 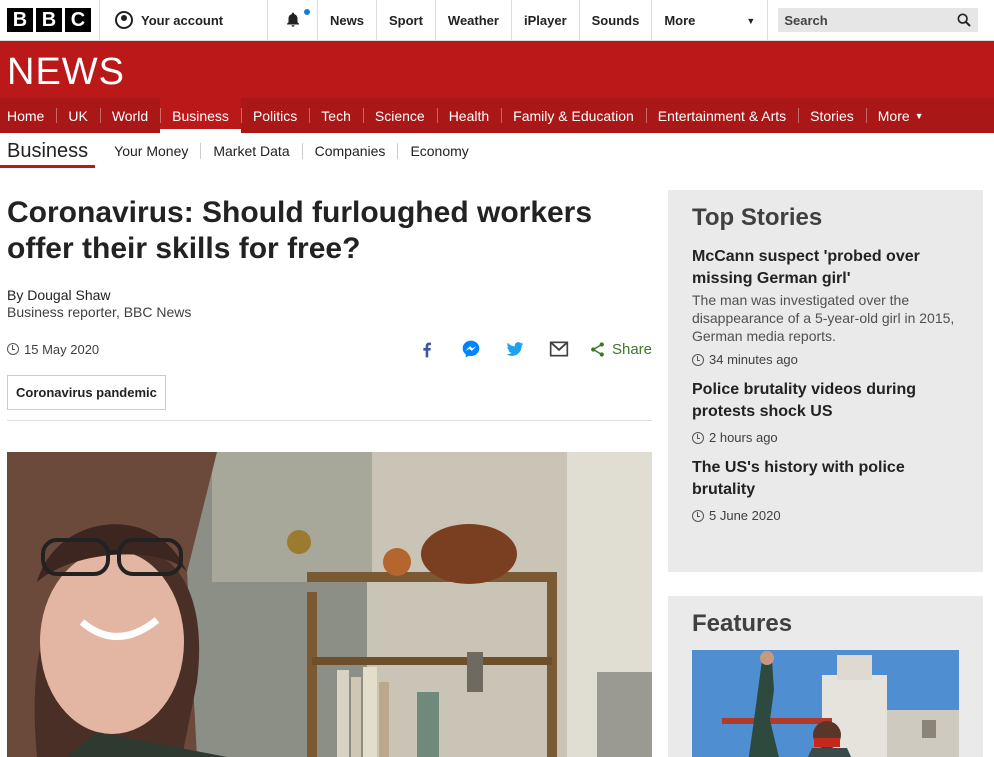 What do you see at coordinates (66, 72) in the screenshot?
I see `news-wordmark: NEWS` at bounding box center [66, 72].